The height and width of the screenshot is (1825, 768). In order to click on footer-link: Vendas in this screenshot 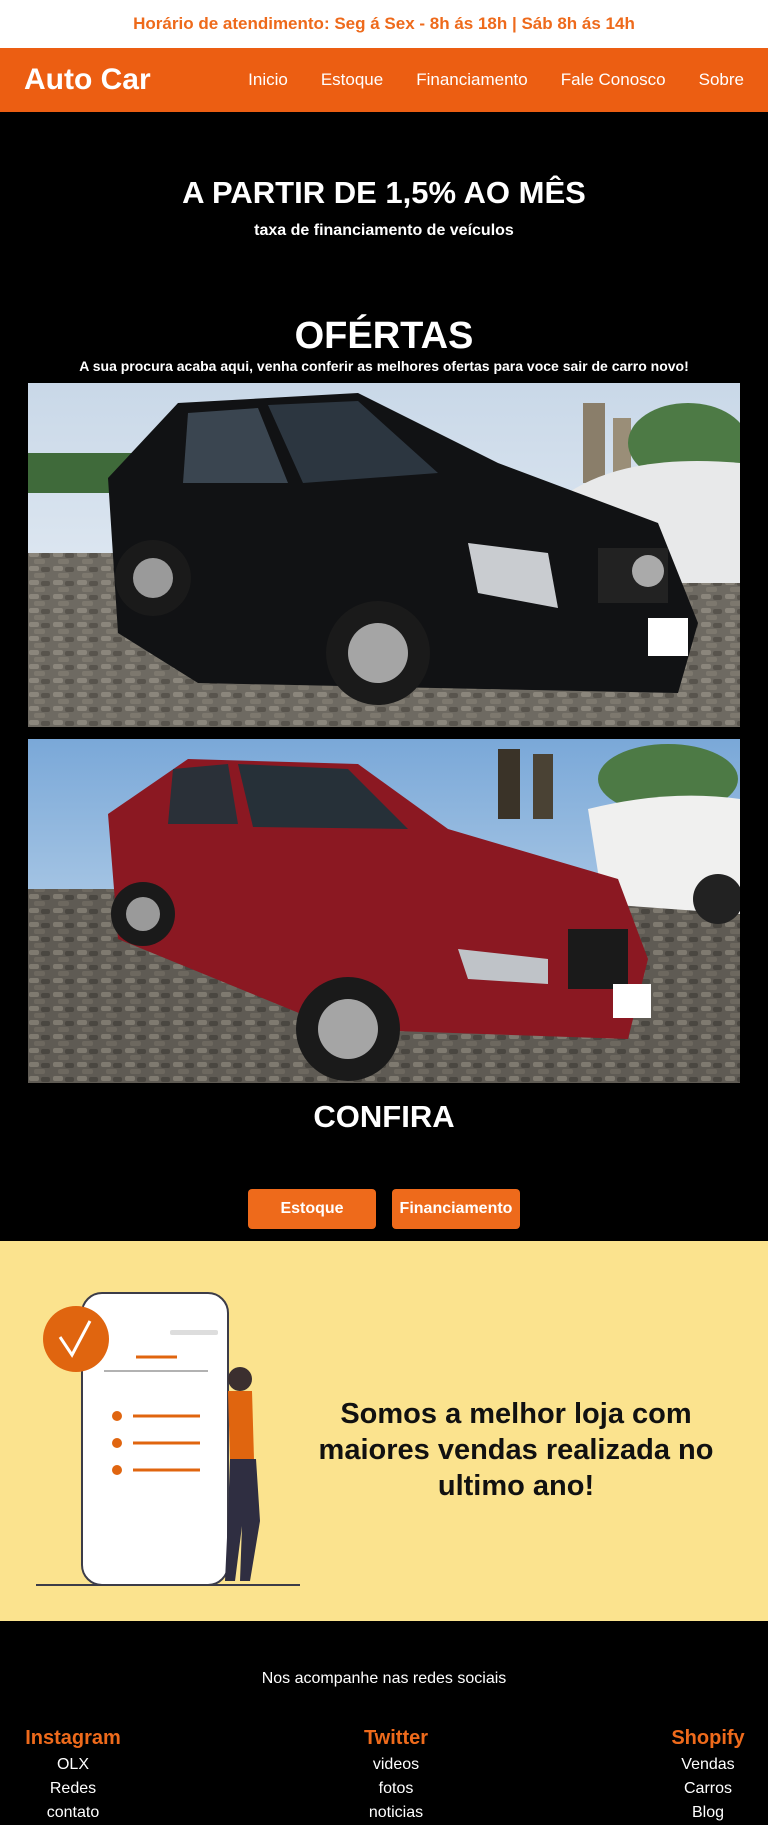, I will do `click(708, 1765)`.